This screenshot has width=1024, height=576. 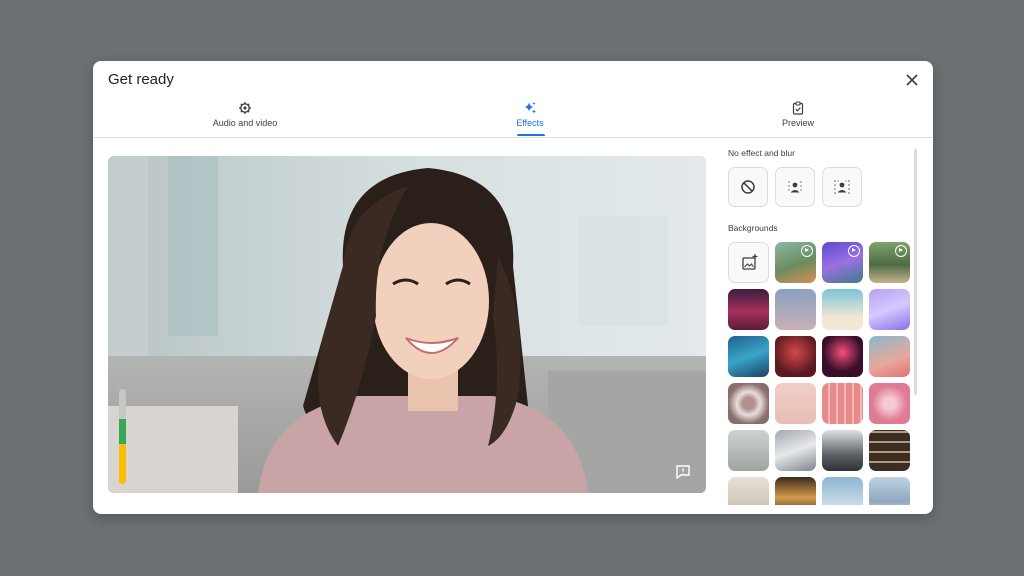 What do you see at coordinates (530, 123) in the screenshot?
I see `tab-effects-label: Effects` at bounding box center [530, 123].